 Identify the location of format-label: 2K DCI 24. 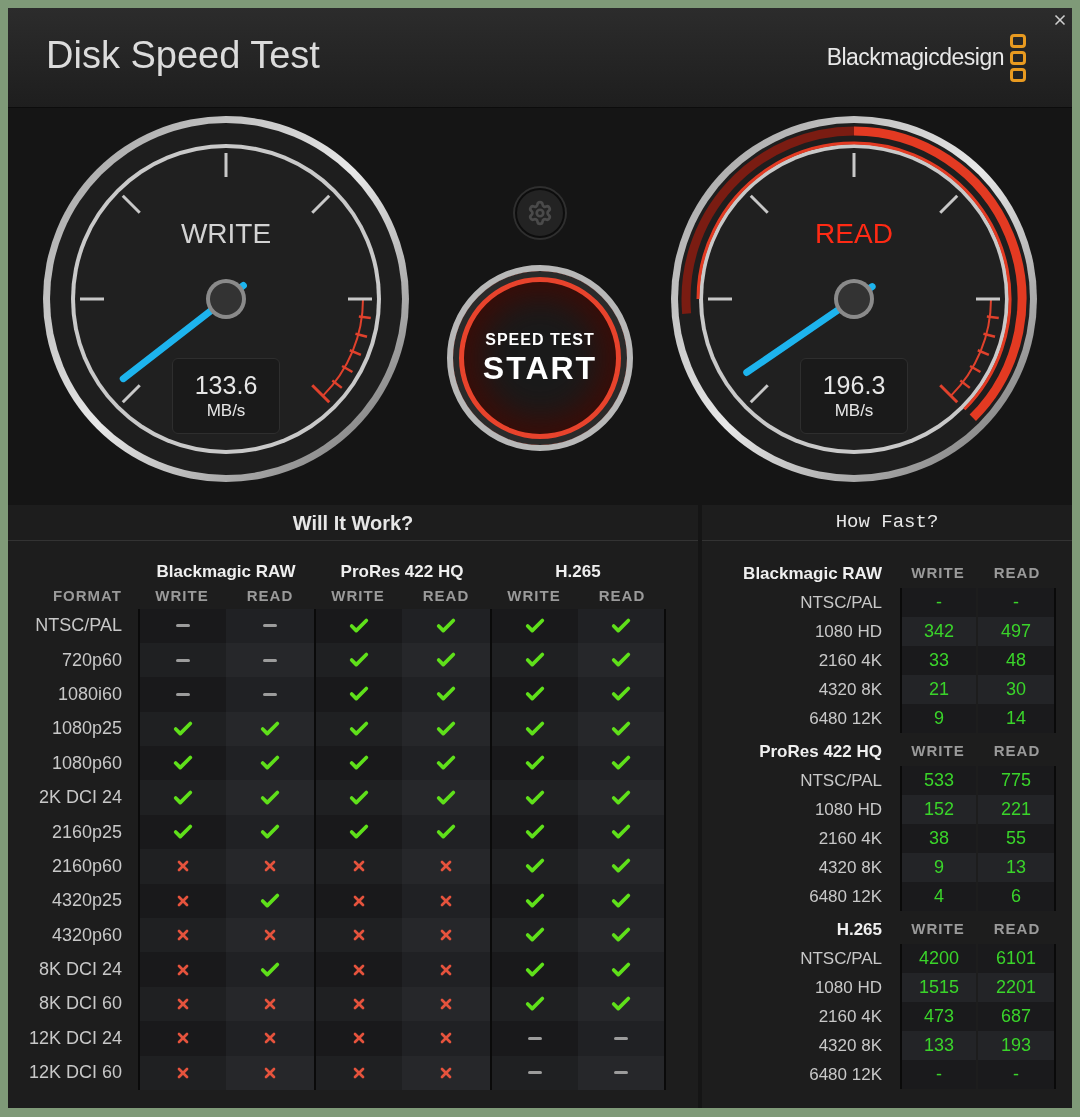
(80, 798).